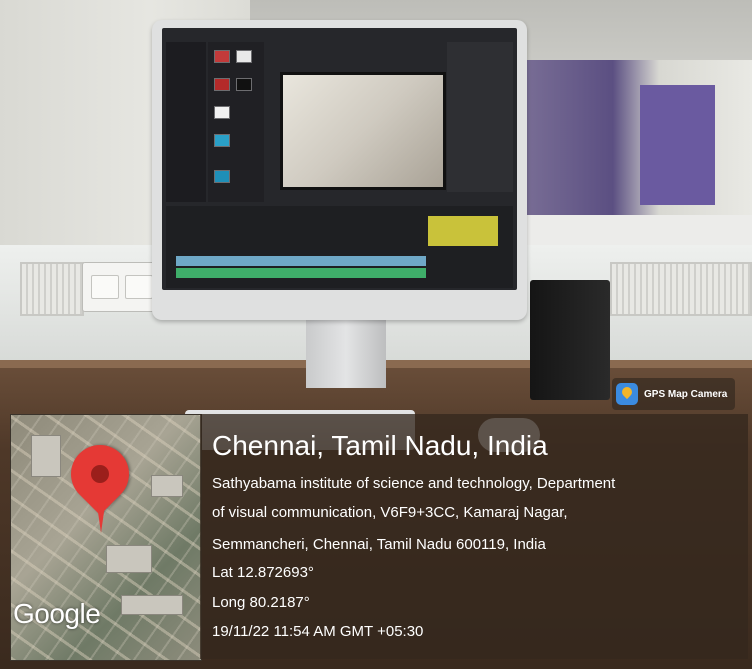 This screenshot has height=669, width=752. What do you see at coordinates (339, 247) in the screenshot?
I see `timeline` at bounding box center [339, 247].